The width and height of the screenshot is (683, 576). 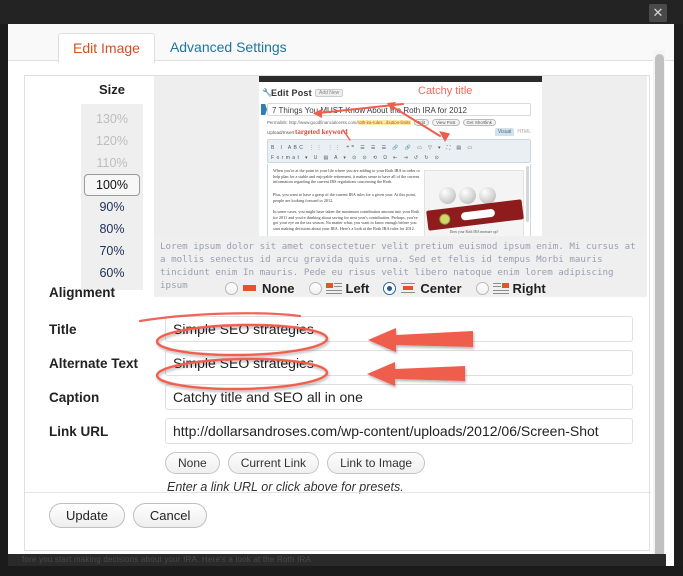 What do you see at coordinates (82, 292) in the screenshot?
I see `alignment-label: Alignment` at bounding box center [82, 292].